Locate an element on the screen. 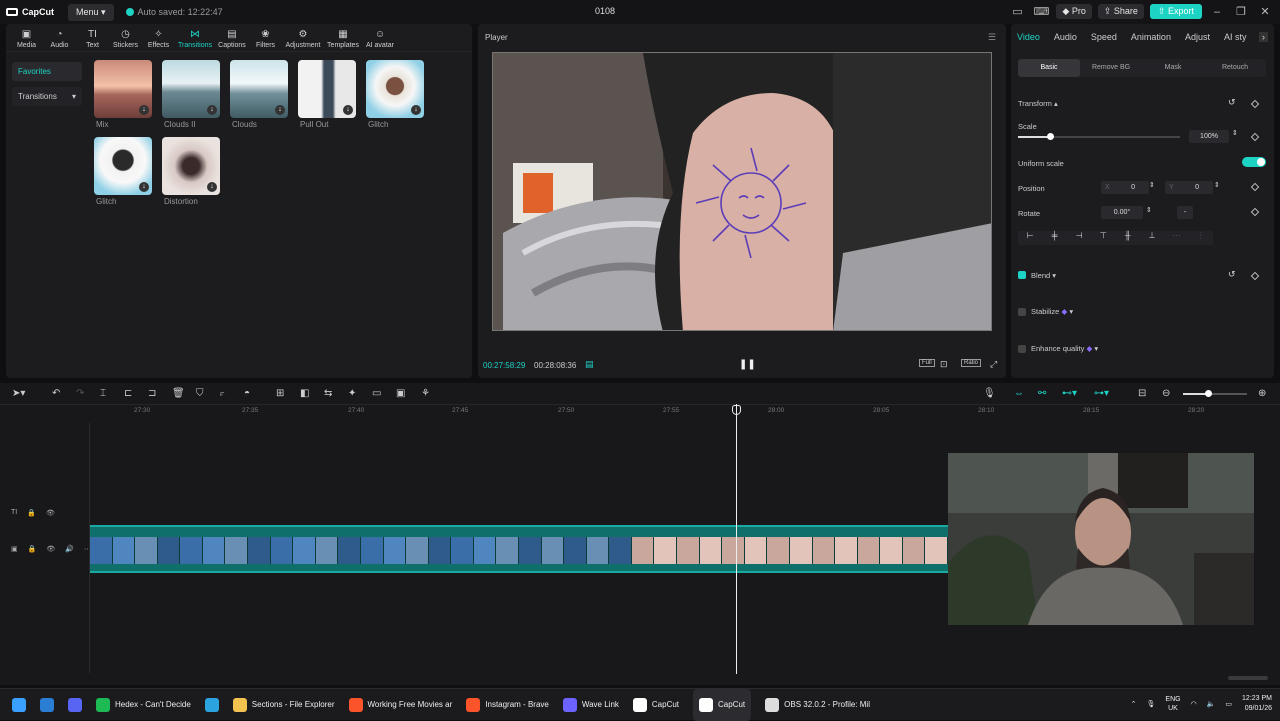 This screenshot has height=721, width=1280. chevron-up-icon: ⌃ is located at coordinates (1134, 704).